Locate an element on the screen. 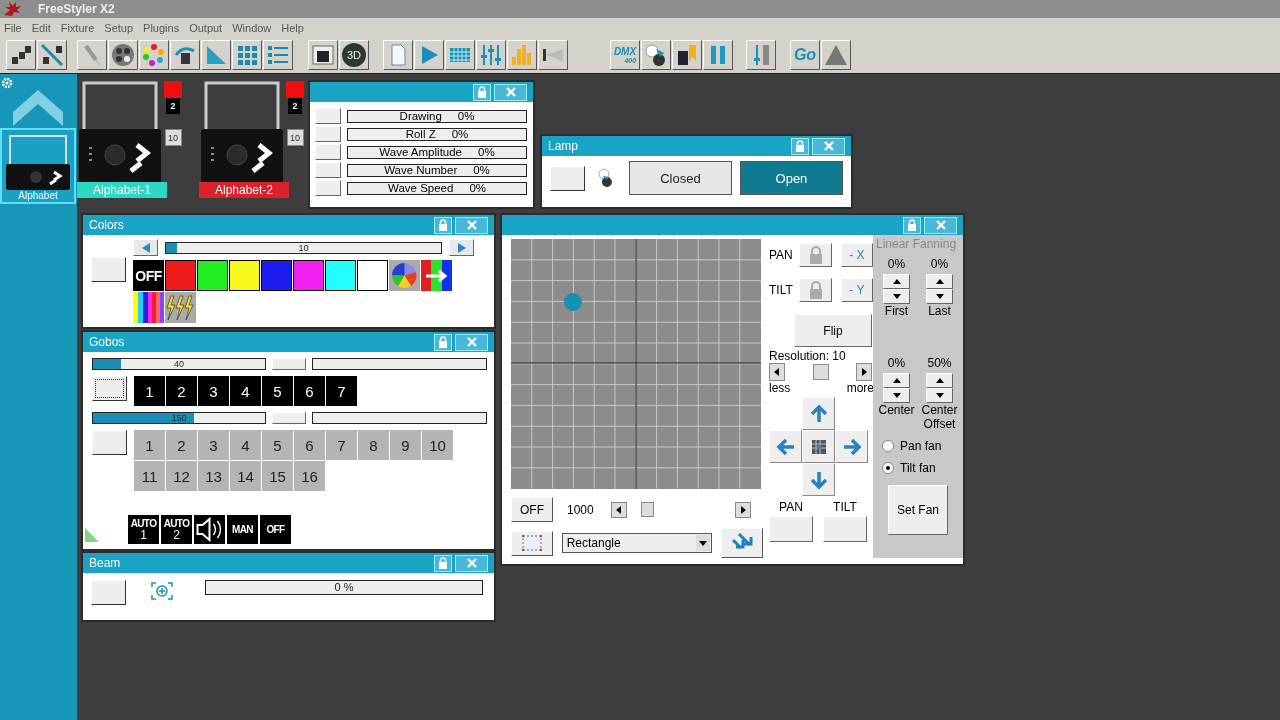 The image size is (1280, 720). fan-label: Center is located at coordinates (896, 410).